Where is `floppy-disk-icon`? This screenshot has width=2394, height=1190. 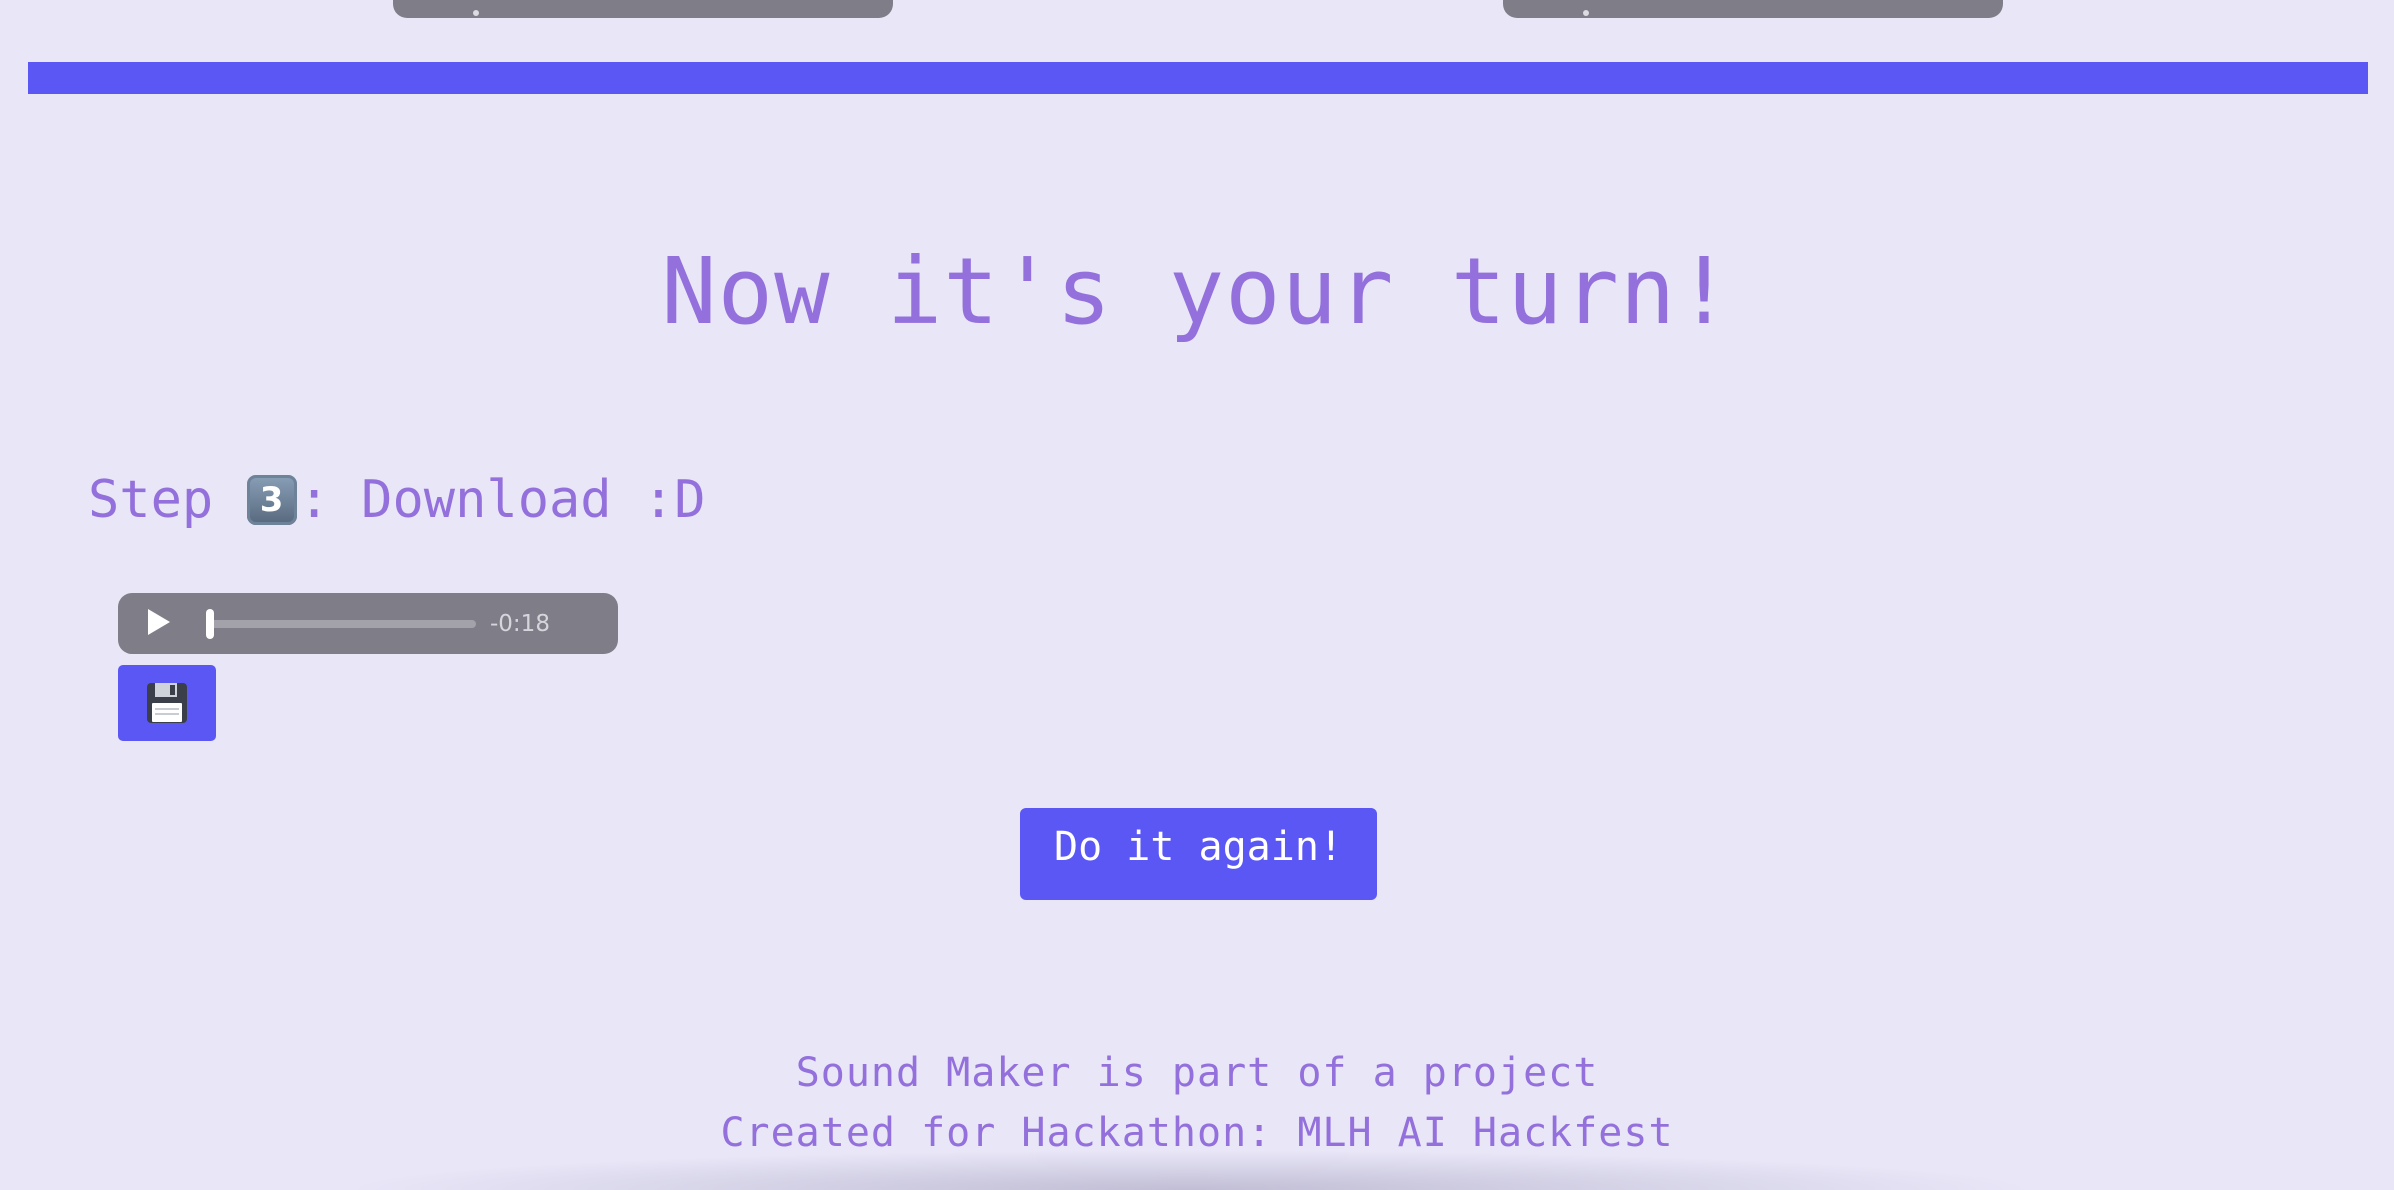
floppy-disk-icon is located at coordinates (167, 703).